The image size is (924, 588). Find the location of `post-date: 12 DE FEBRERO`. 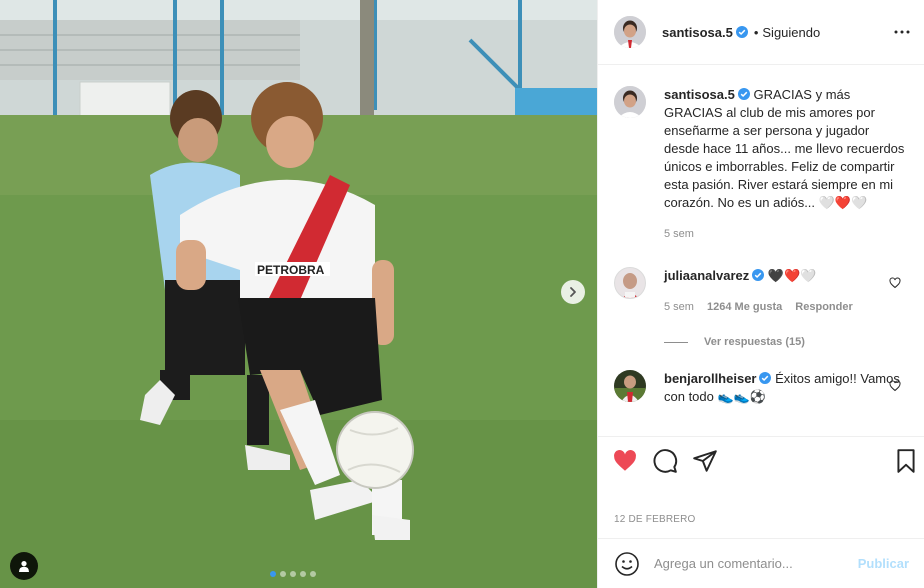

post-date: 12 DE FEBRERO is located at coordinates (655, 519).